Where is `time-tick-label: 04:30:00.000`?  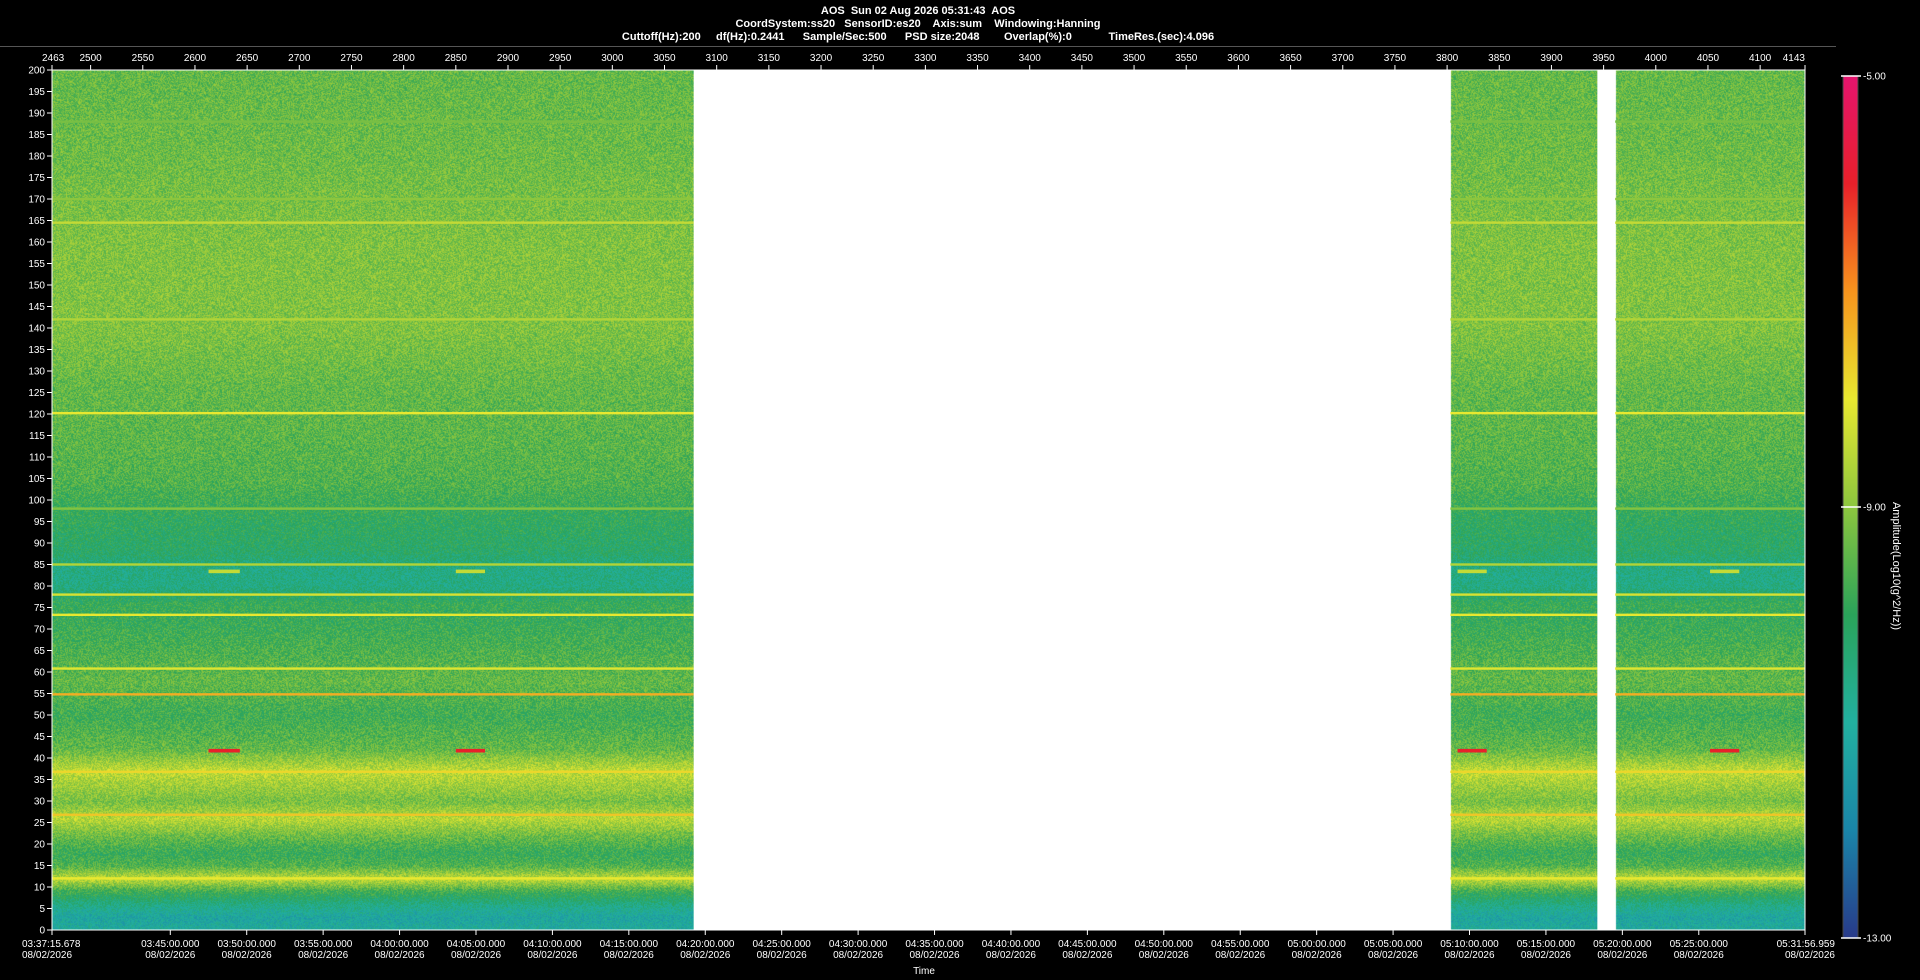
time-tick-label: 04:30:00.000 is located at coordinates (858, 944).